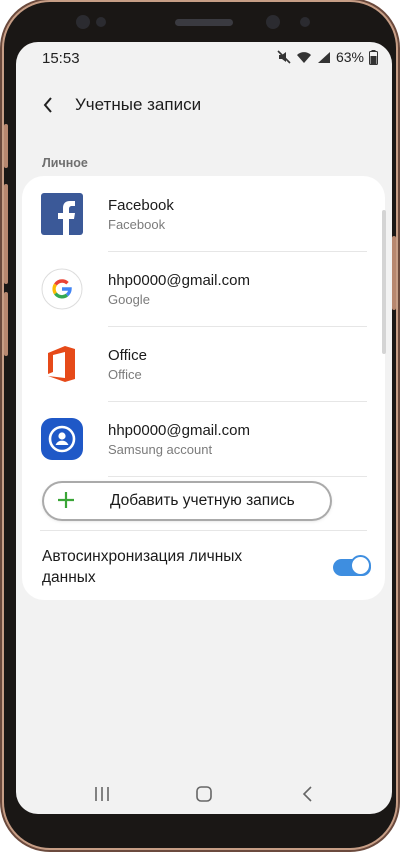 This screenshot has height=852, width=400. Describe the element at coordinates (203, 363) in the screenshot. I see `account-row-office: Office Office` at that location.